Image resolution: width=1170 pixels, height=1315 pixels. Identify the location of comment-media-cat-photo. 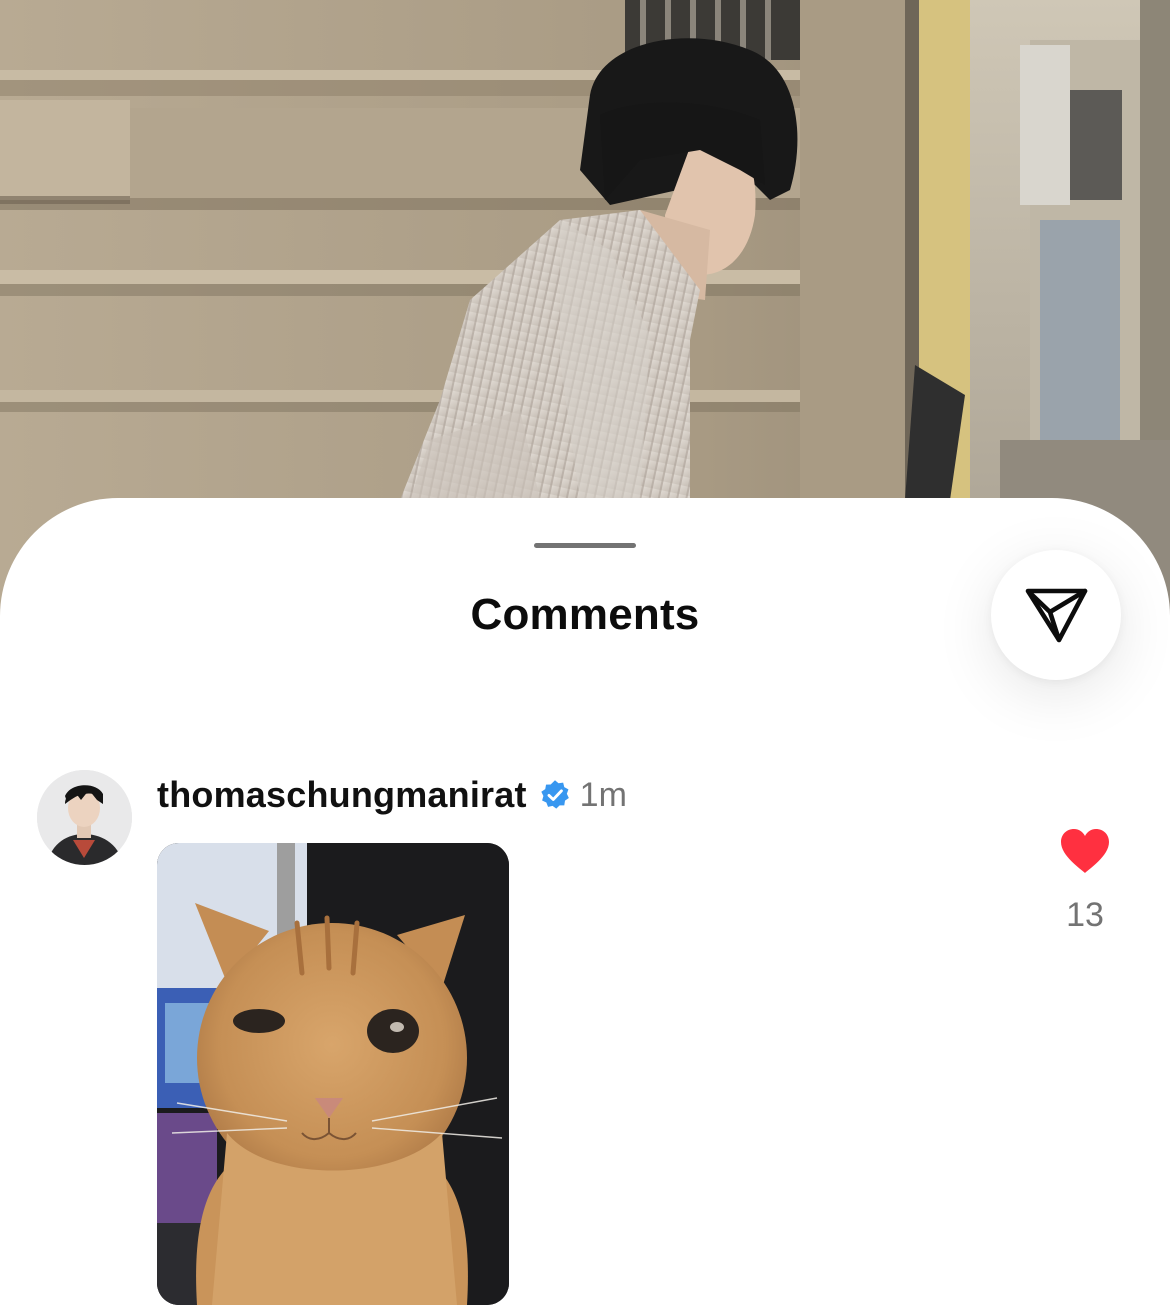
(333, 1074).